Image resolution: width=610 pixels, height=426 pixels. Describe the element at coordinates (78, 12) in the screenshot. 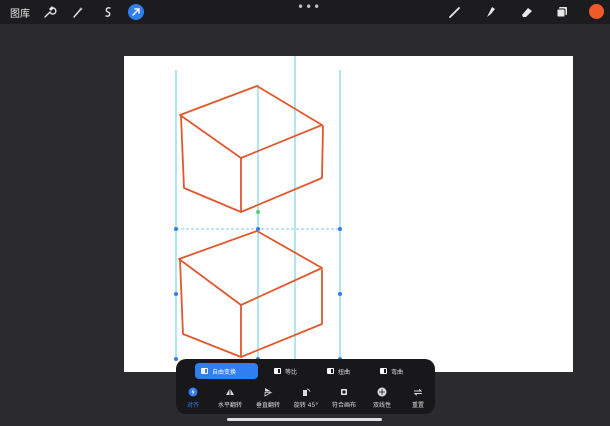

I see `magic-wand-icon` at that location.